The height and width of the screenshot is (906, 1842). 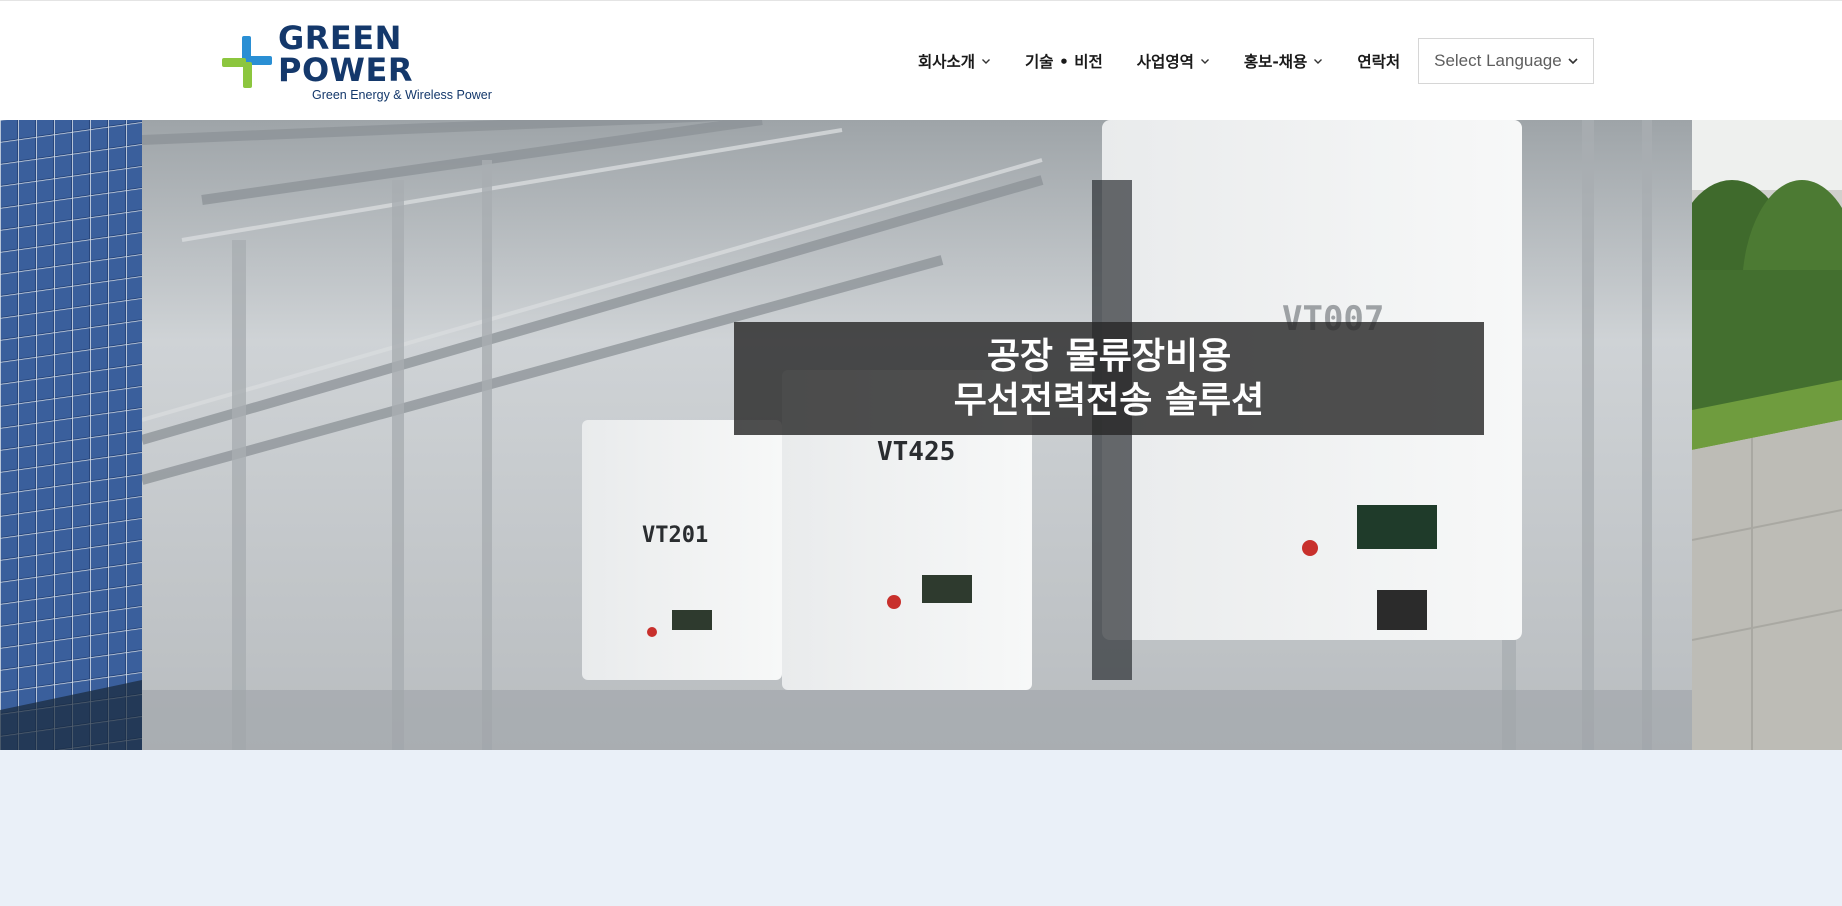 What do you see at coordinates (947, 62) in the screenshot?
I see `nav-item-label: 회사소개` at bounding box center [947, 62].